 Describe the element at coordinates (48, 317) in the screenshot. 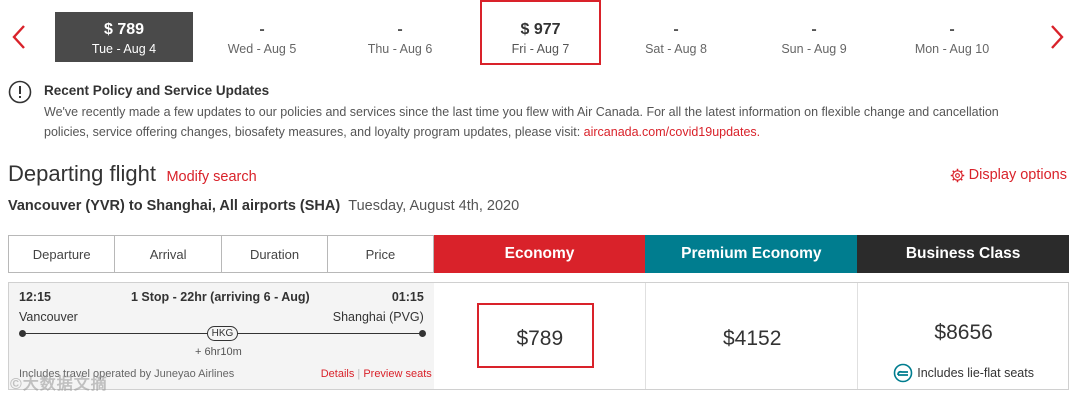

I see `origin-city: Vancouver` at that location.